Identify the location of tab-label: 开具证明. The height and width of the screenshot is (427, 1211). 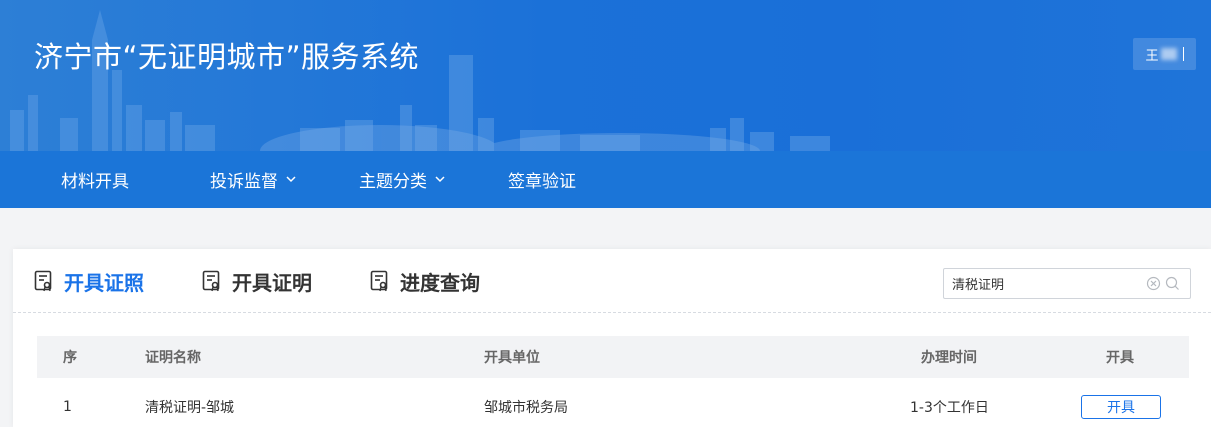
(272, 282).